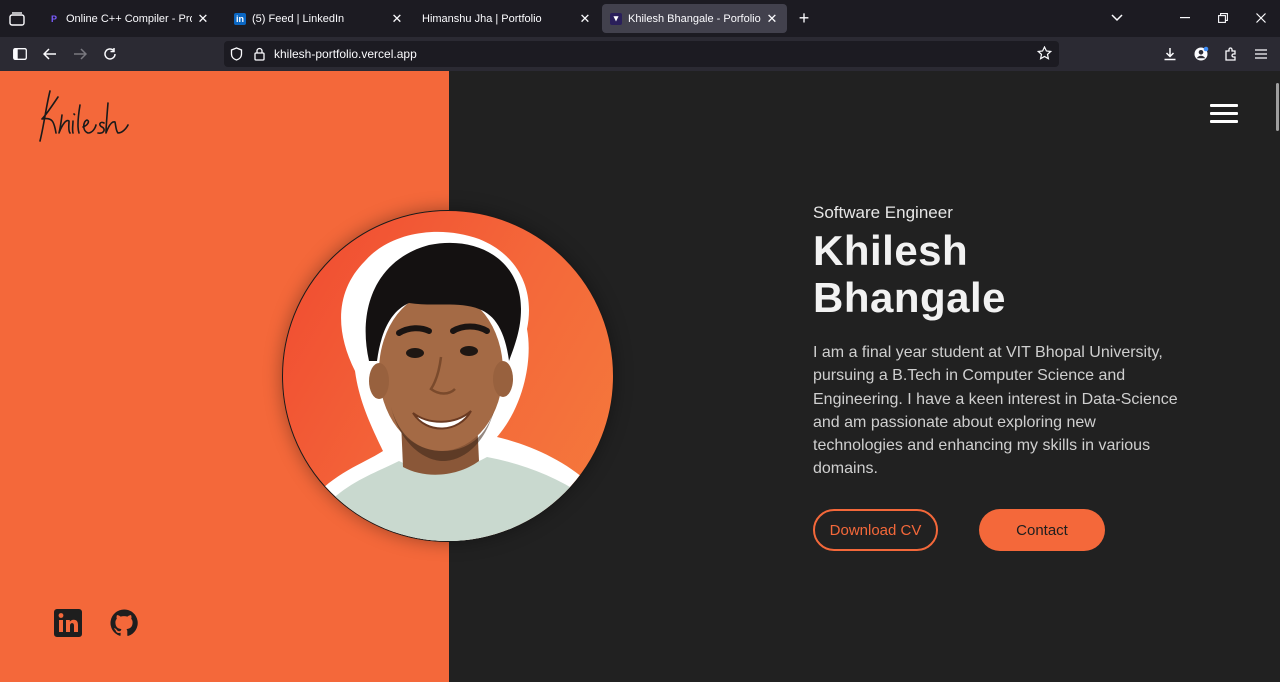  I want to click on hamburger-menu-icon, so click(1224, 114).